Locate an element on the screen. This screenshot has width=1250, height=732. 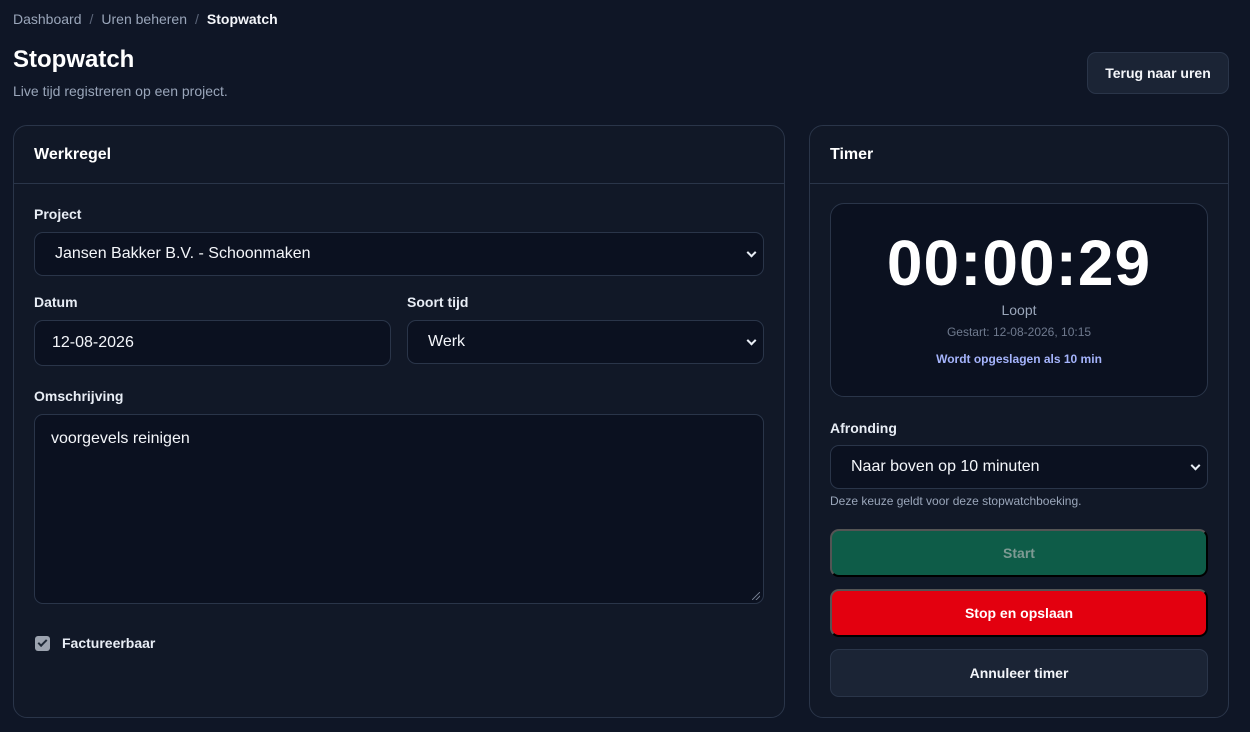
cancel-timer-button: Annuleer timer is located at coordinates (1019, 673).